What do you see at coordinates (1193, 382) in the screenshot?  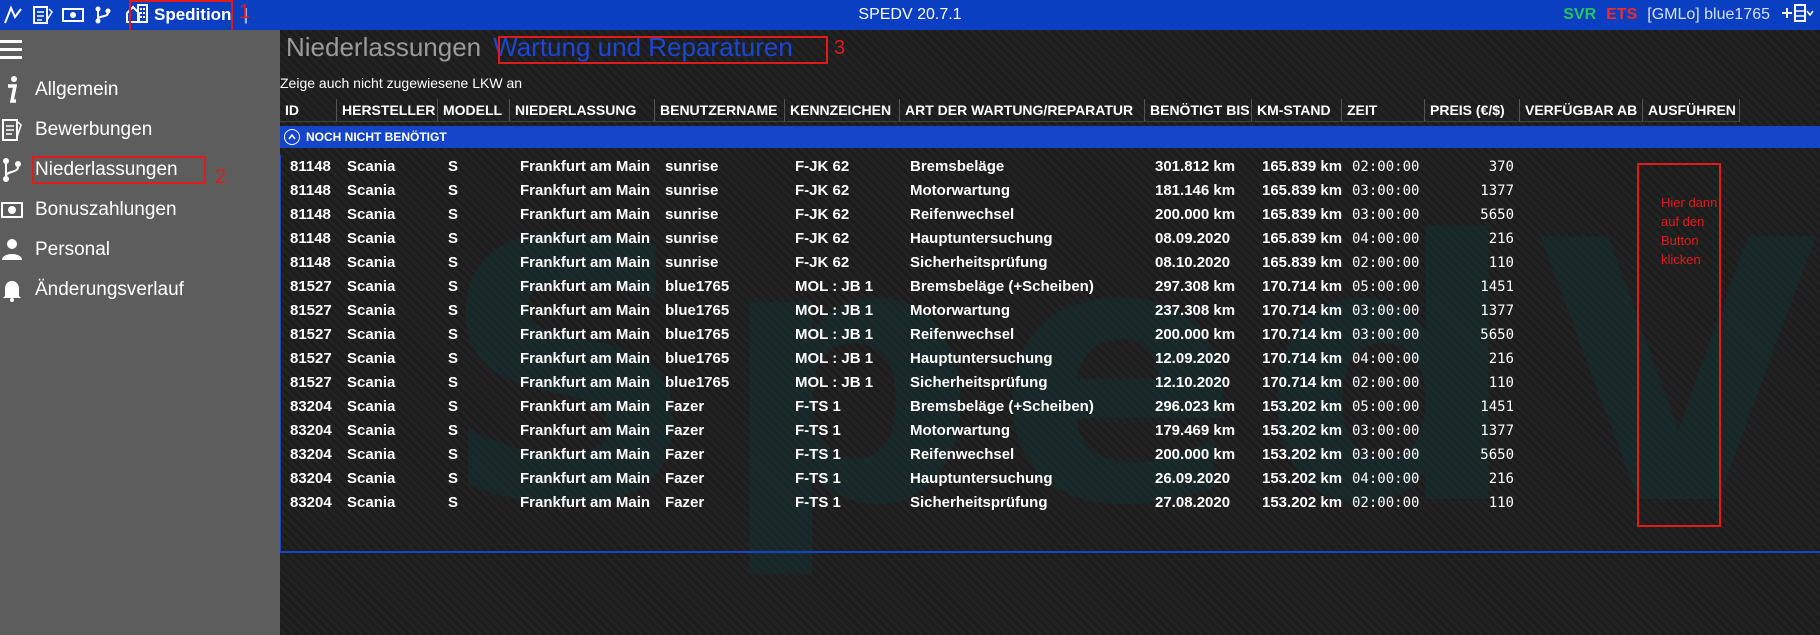 I see `table-cell: 12.10.2020` at bounding box center [1193, 382].